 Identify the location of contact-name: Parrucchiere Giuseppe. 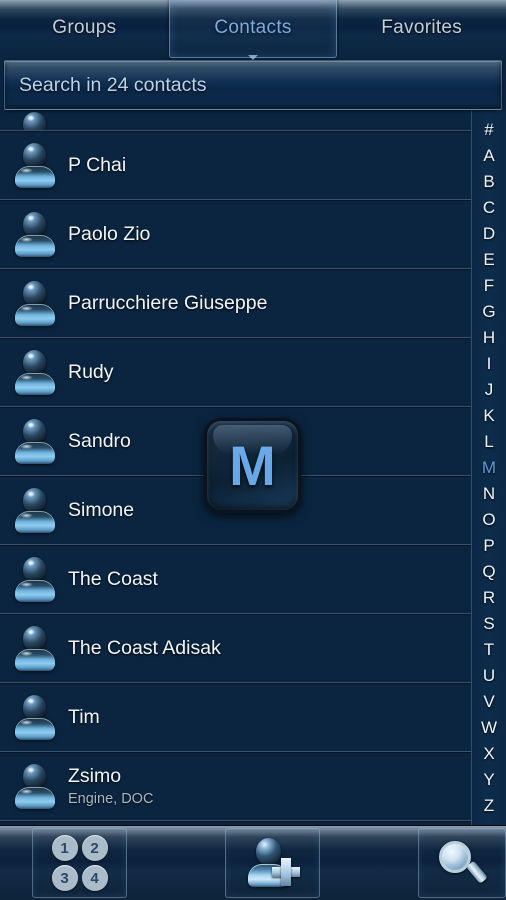
(168, 302).